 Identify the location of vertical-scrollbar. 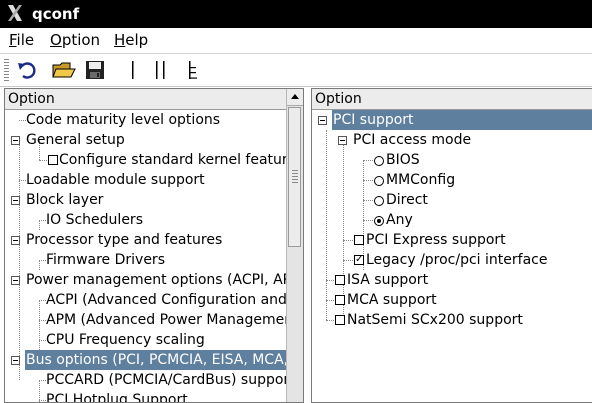
(294, 245).